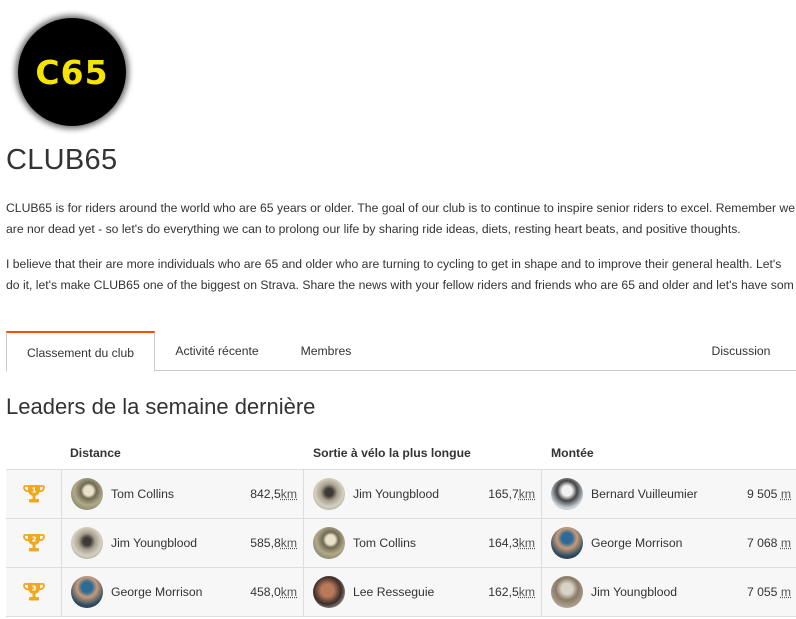 This screenshot has width=796, height=619. I want to click on value-number: 7 055, so click(762, 592).